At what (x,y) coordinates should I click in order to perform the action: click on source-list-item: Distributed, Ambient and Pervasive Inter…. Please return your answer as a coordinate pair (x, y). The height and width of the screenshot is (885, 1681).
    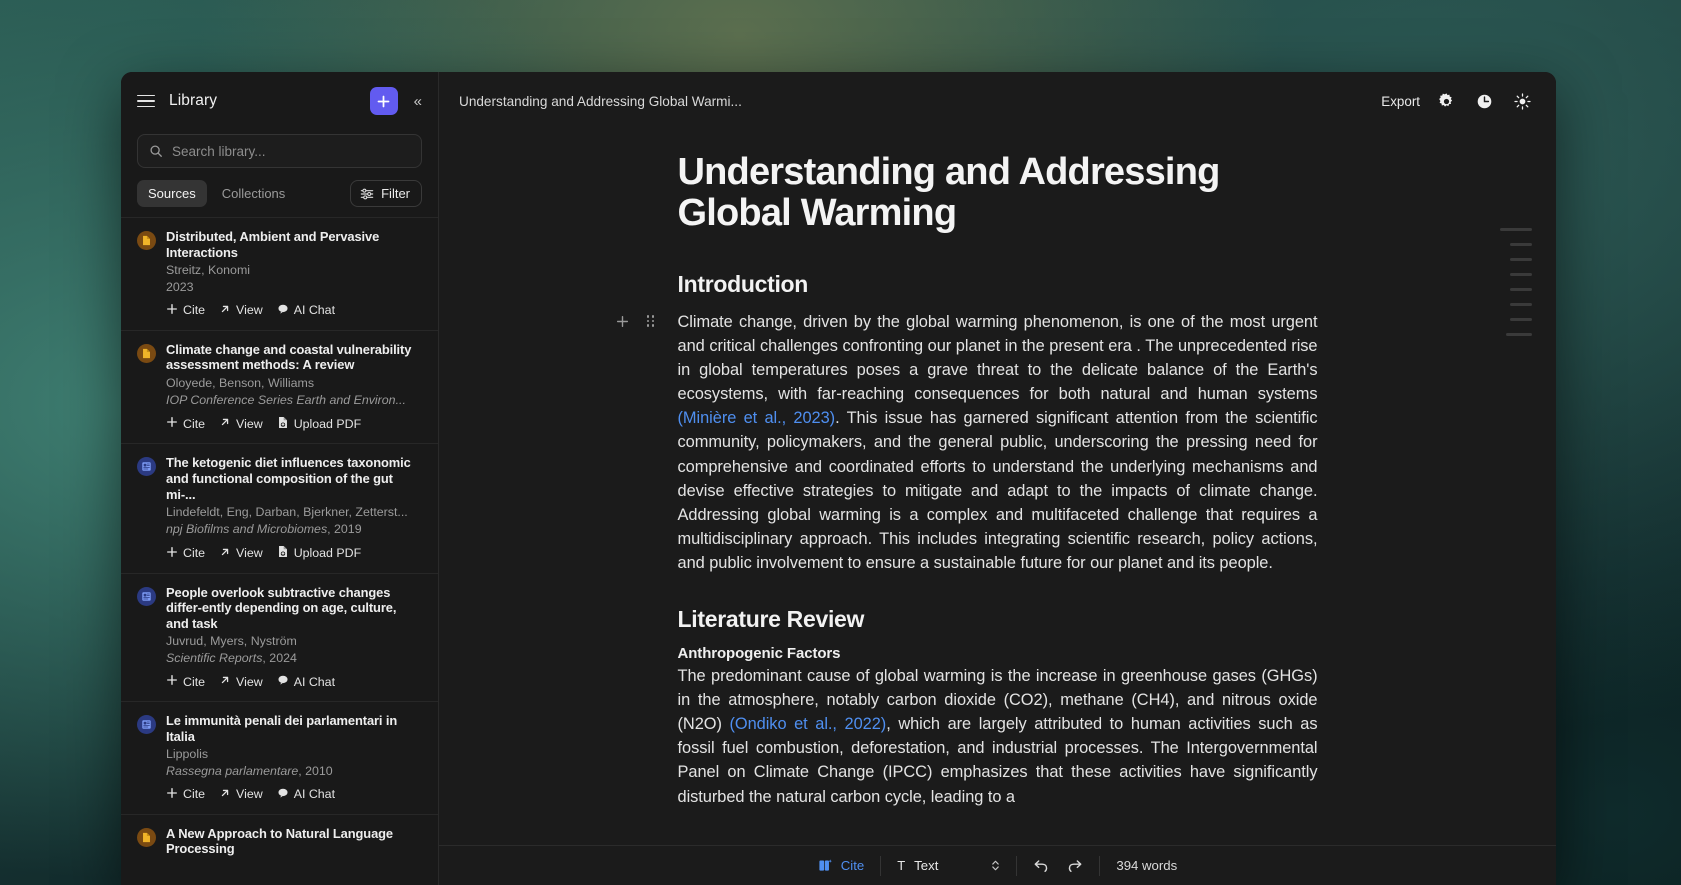
    Looking at the image, I should click on (279, 273).